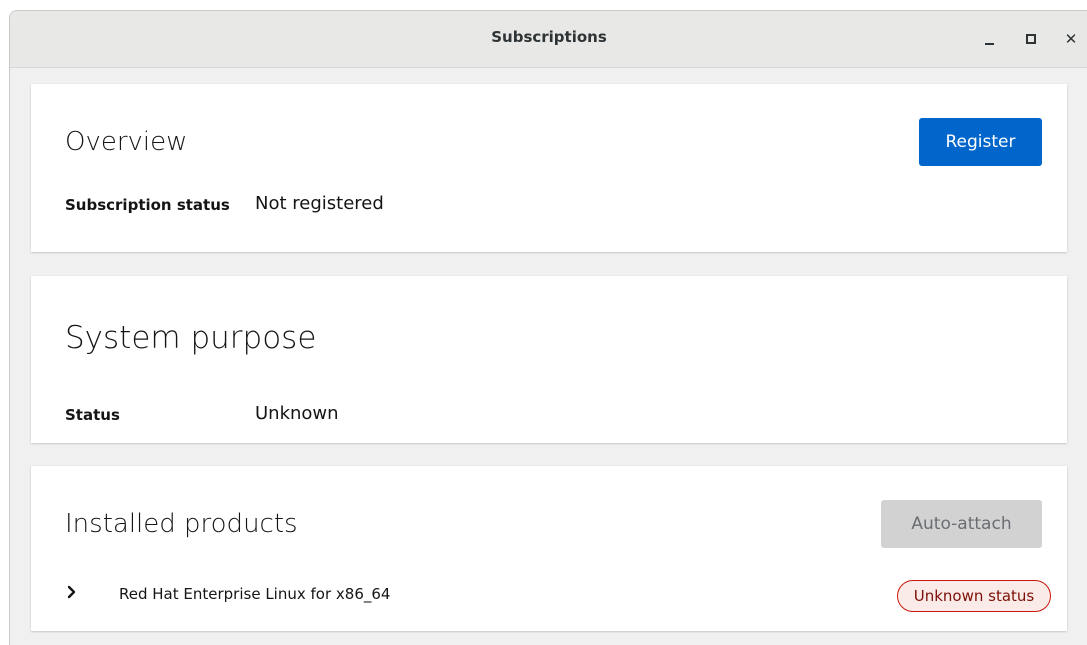 The height and width of the screenshot is (645, 1087). I want to click on close-button: ✕, so click(1071, 39).